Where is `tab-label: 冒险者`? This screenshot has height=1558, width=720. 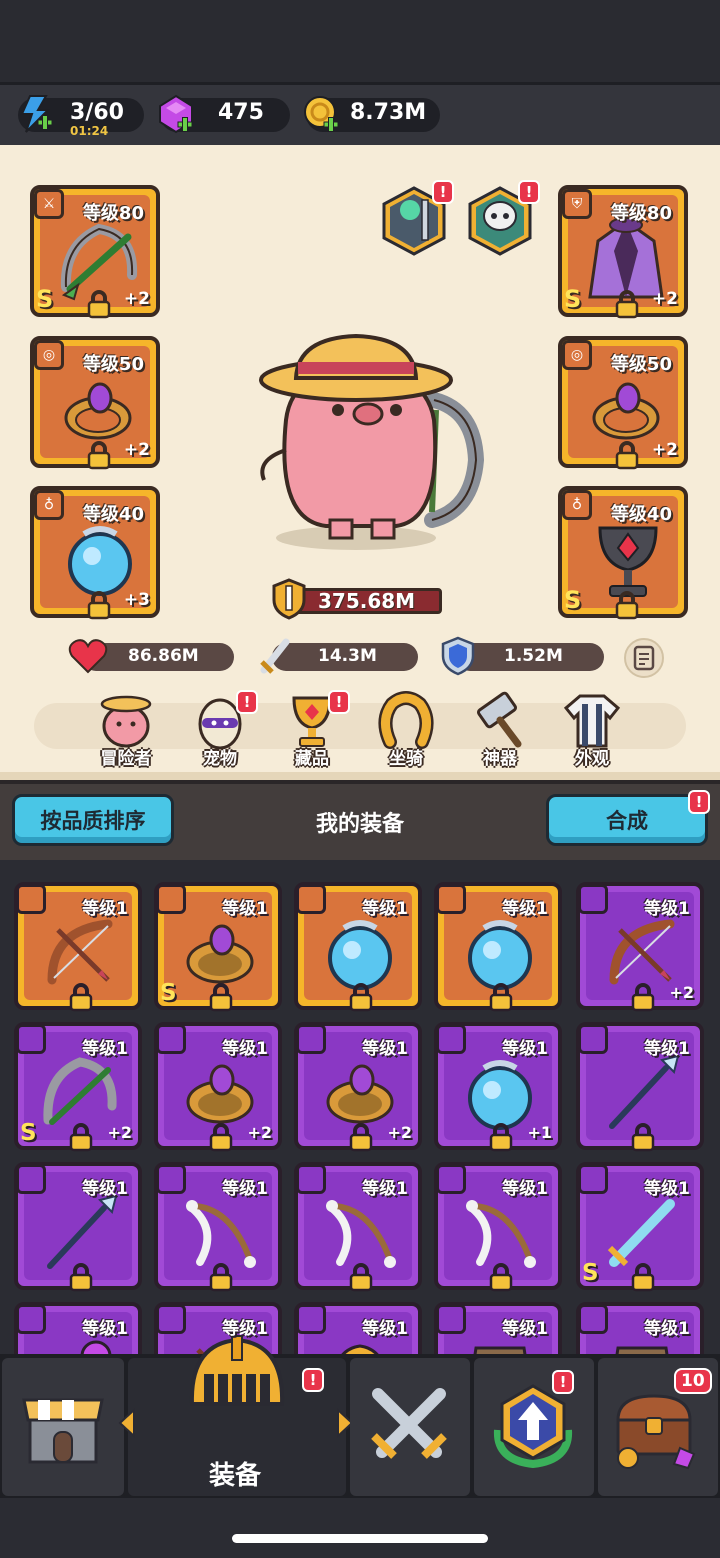
tab-label: 冒险者 is located at coordinates (126, 759).